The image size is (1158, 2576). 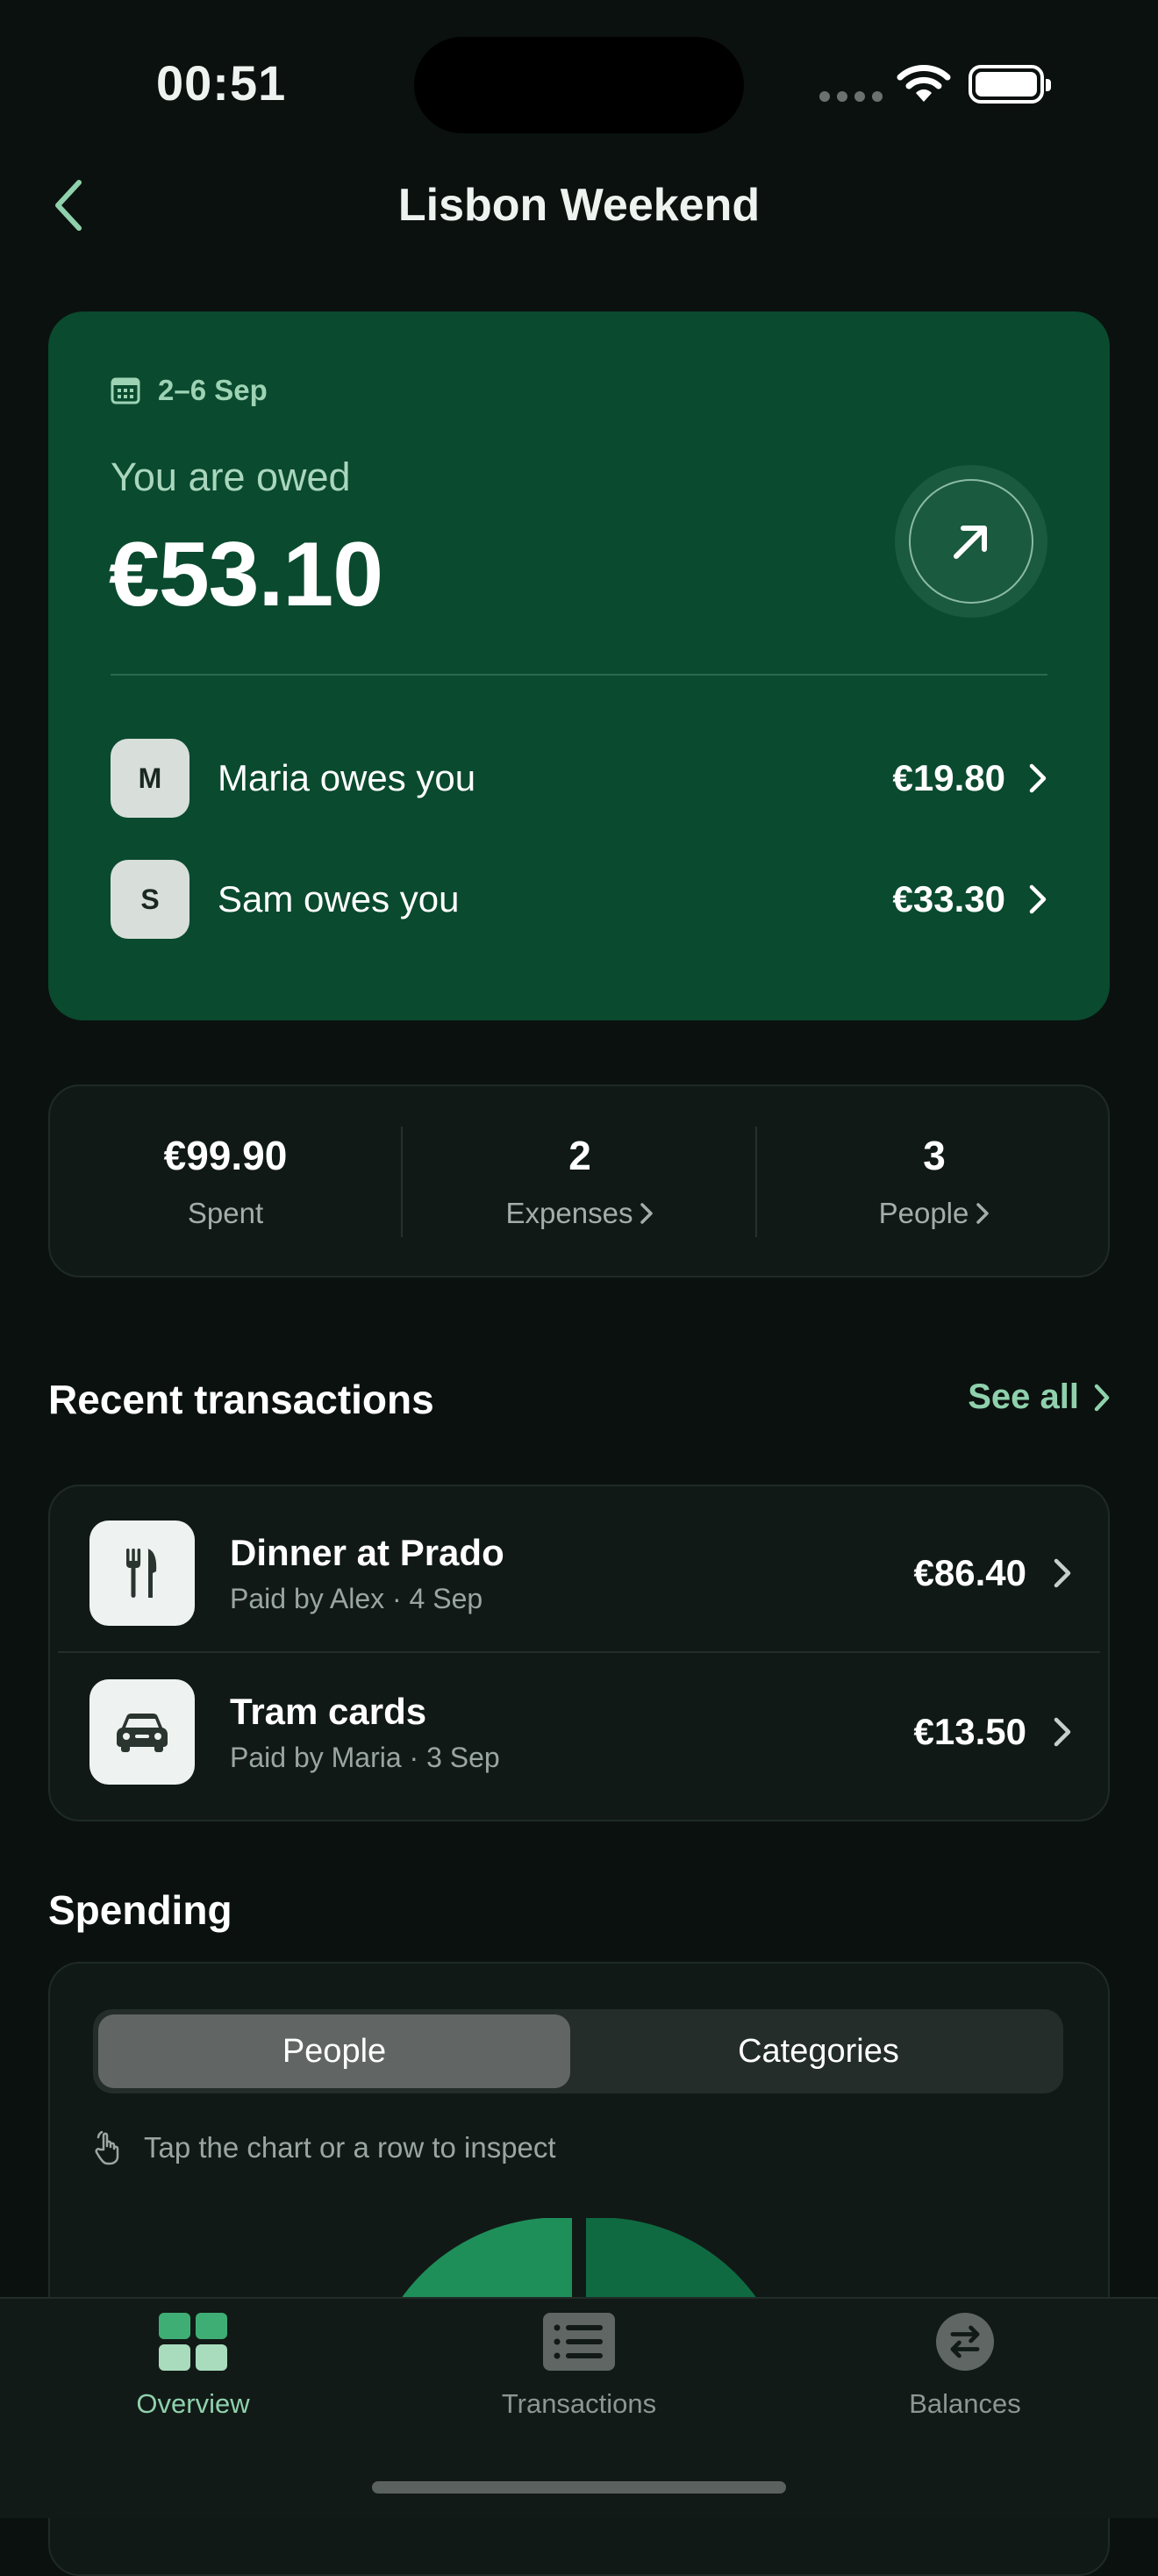 I want to click on chart-hint: Tap the chart or a row to inspect, so click(x=324, y=2147).